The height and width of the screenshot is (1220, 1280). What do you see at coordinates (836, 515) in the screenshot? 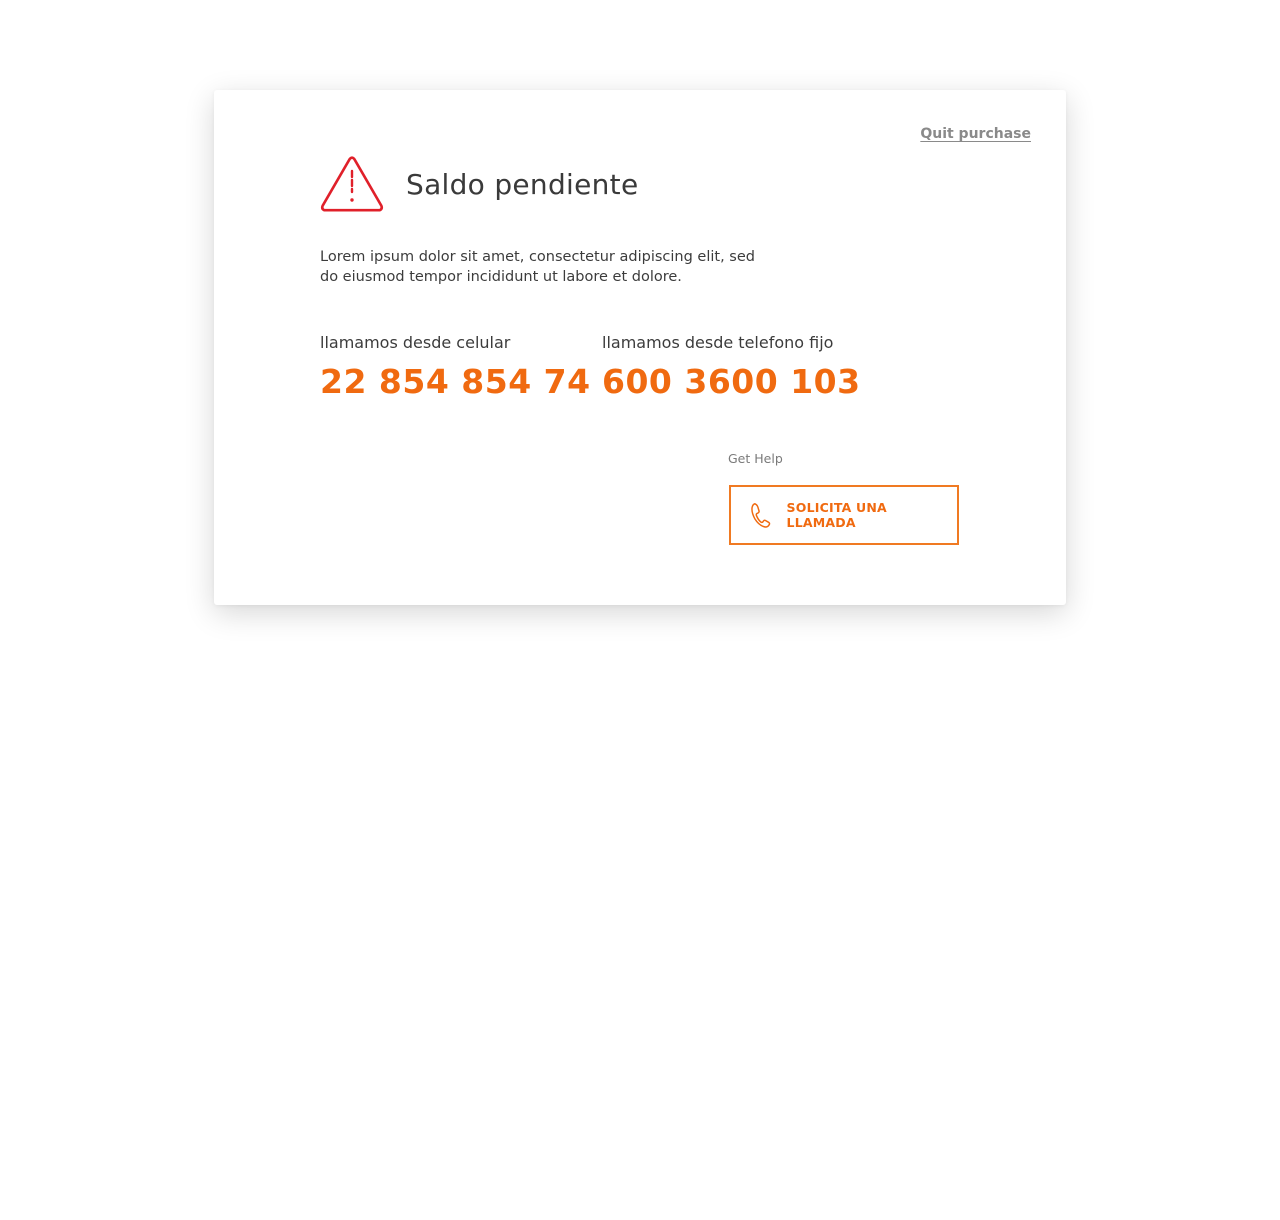
I see `request-call-label: SOLICITA UNA LLAMADA` at bounding box center [836, 515].